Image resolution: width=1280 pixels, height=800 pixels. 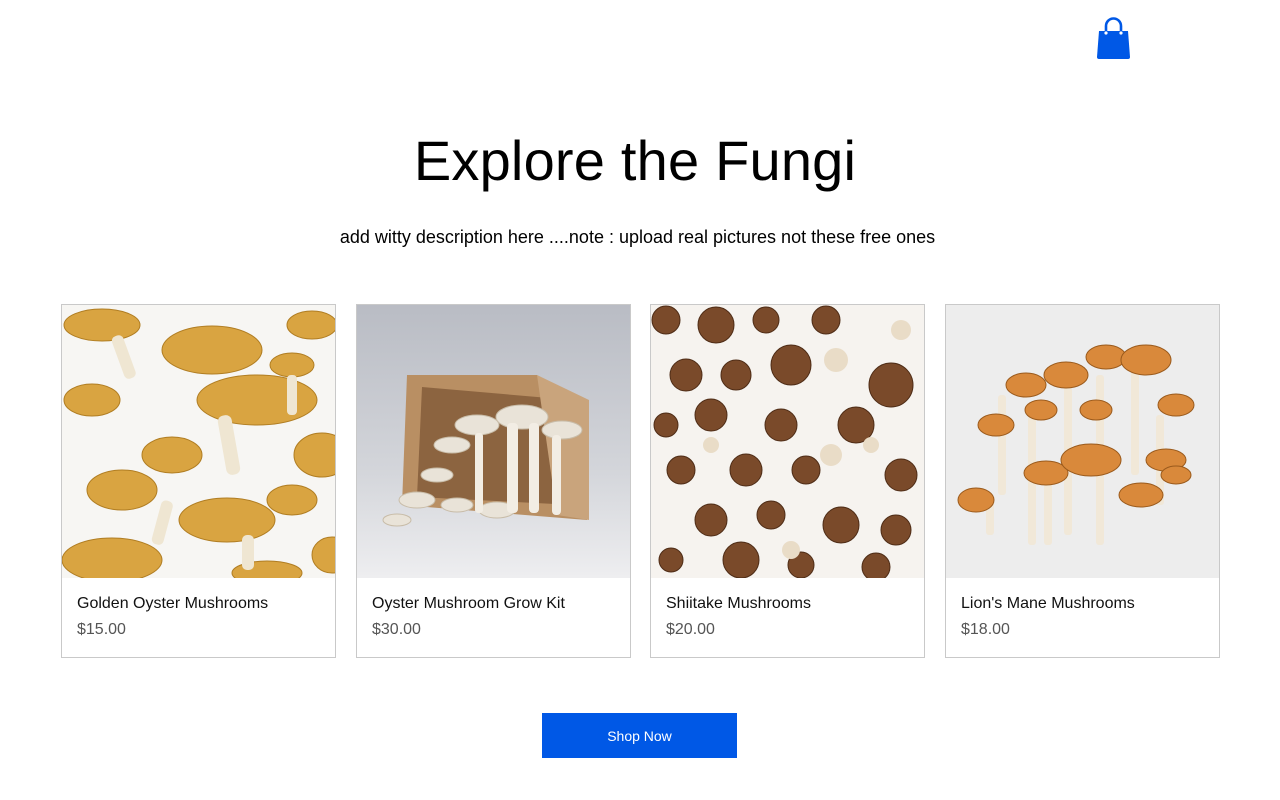 What do you see at coordinates (635, 160) in the screenshot?
I see `page-title: Explore the Fungi` at bounding box center [635, 160].